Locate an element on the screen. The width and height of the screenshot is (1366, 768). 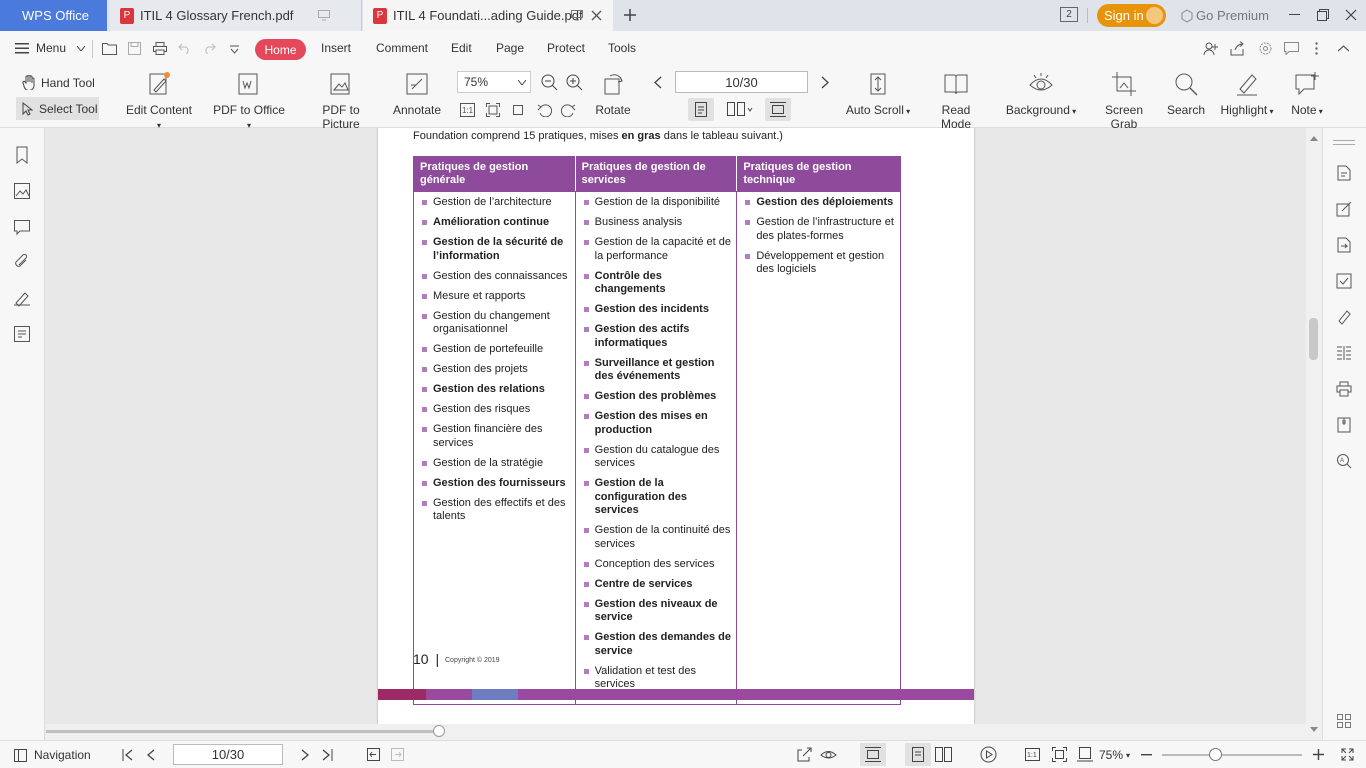
customize-icon is located at coordinates (234, 49).